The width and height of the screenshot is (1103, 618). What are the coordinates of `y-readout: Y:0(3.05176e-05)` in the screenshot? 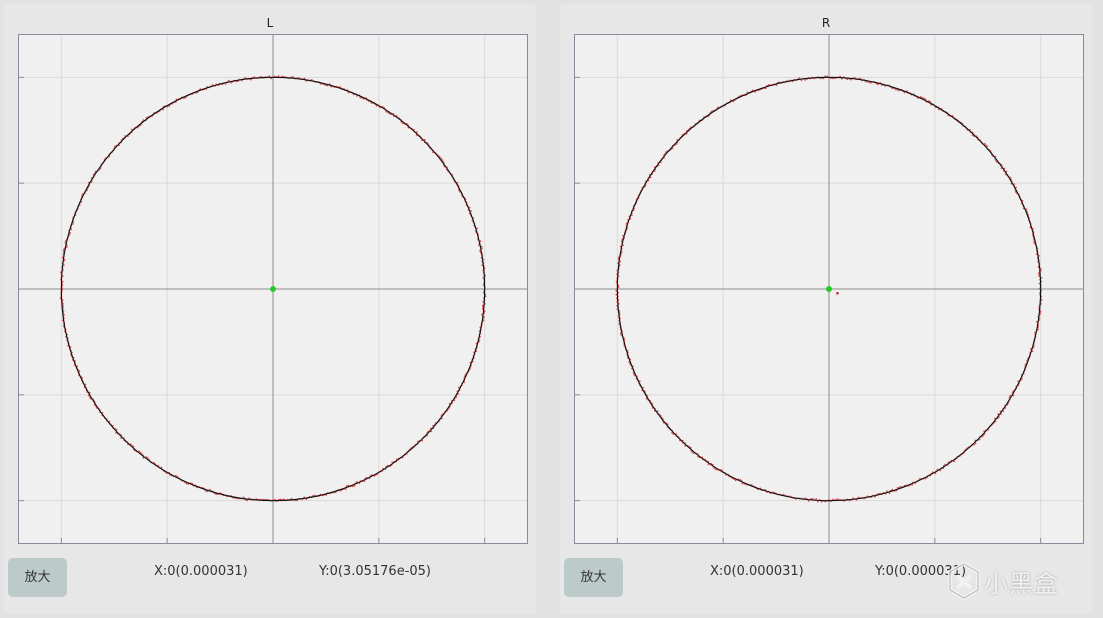 It's located at (375, 571).